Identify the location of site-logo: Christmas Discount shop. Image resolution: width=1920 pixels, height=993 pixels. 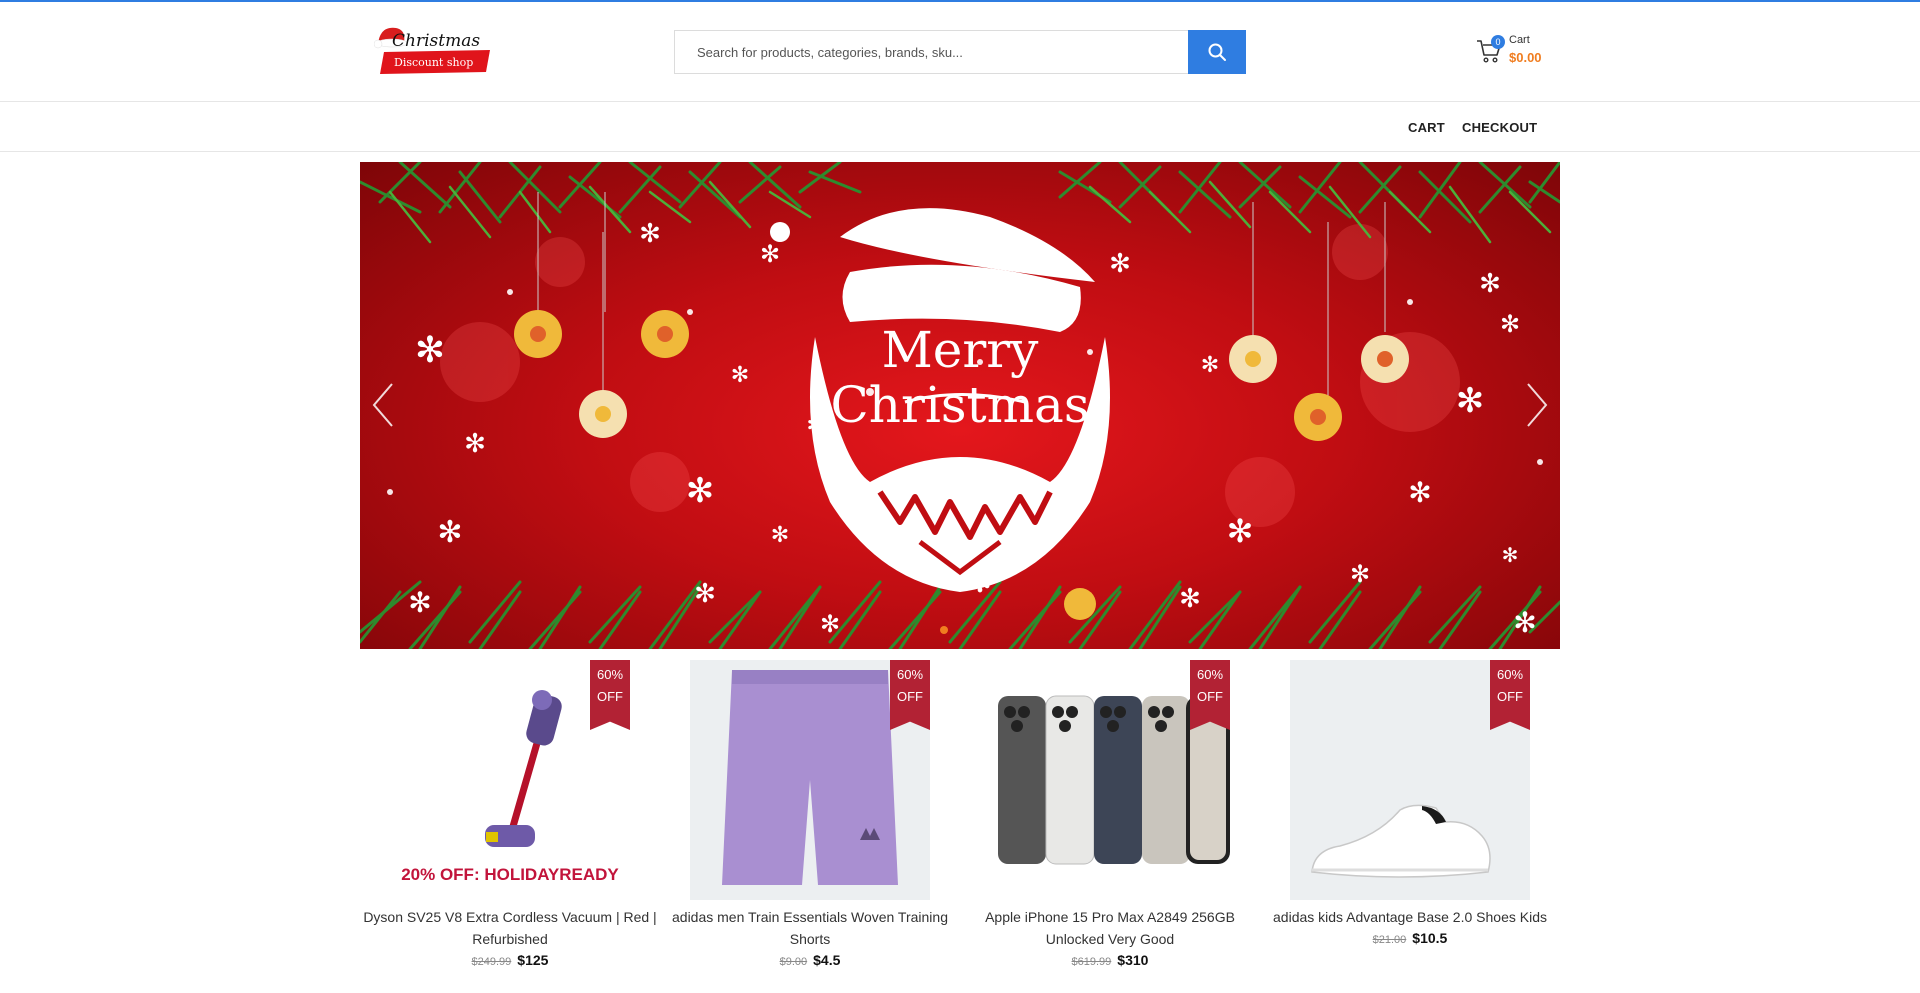
(432, 49).